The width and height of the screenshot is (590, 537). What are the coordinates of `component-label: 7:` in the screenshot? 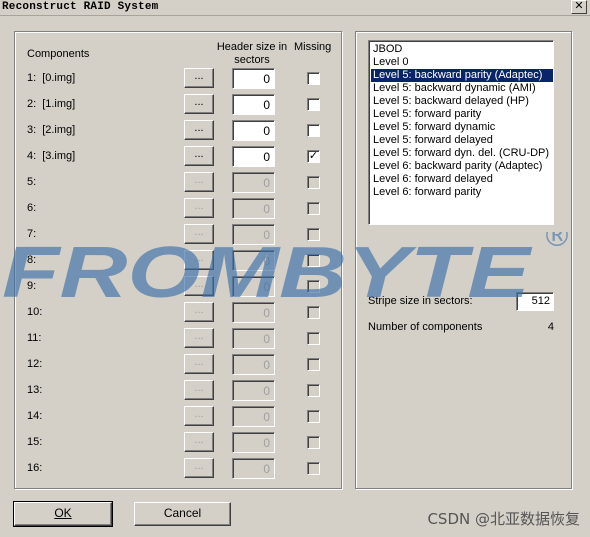 It's located at (34, 234).